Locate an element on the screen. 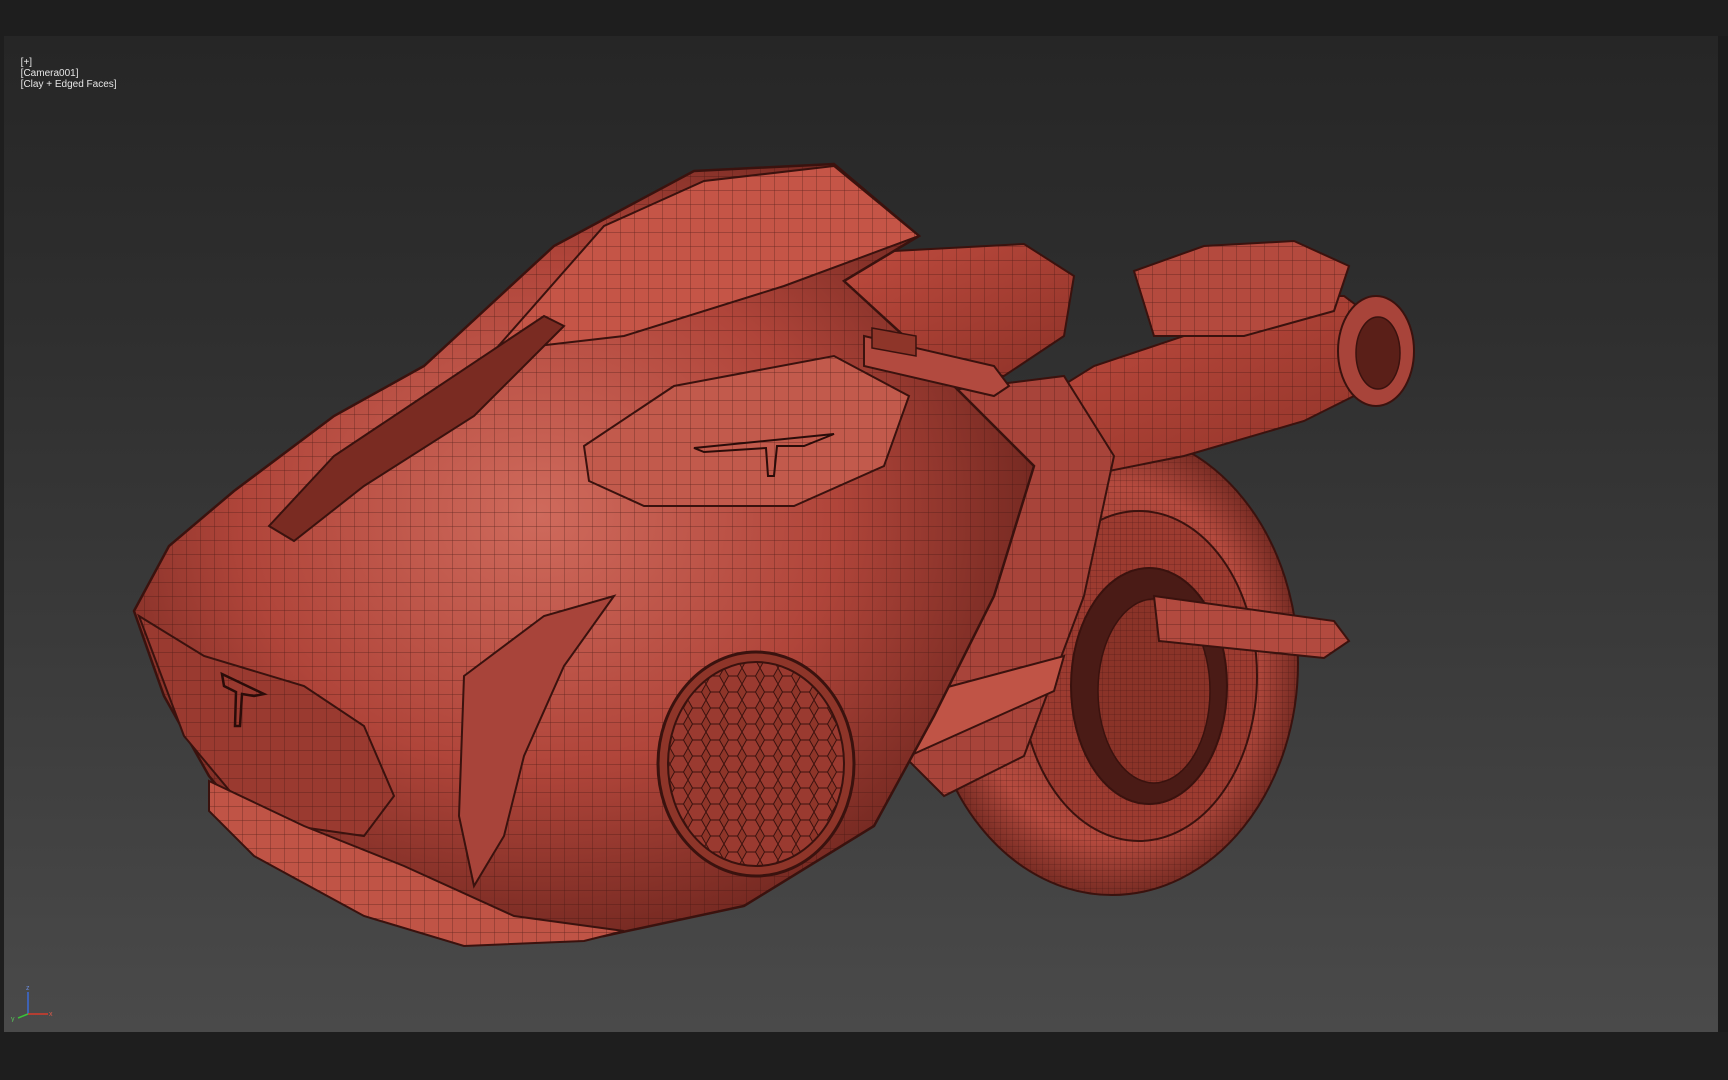  axis-gizmo: z x y is located at coordinates (32, 1003).